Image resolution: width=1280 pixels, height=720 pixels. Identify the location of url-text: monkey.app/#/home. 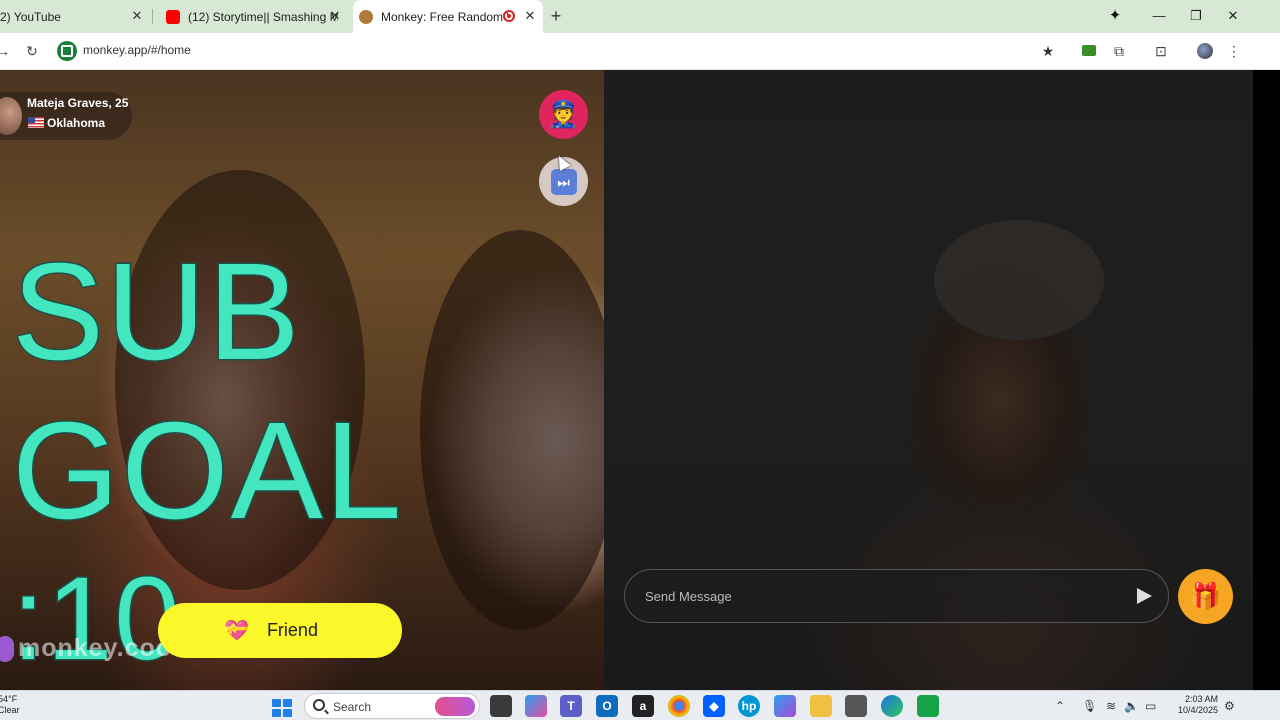
(137, 50).